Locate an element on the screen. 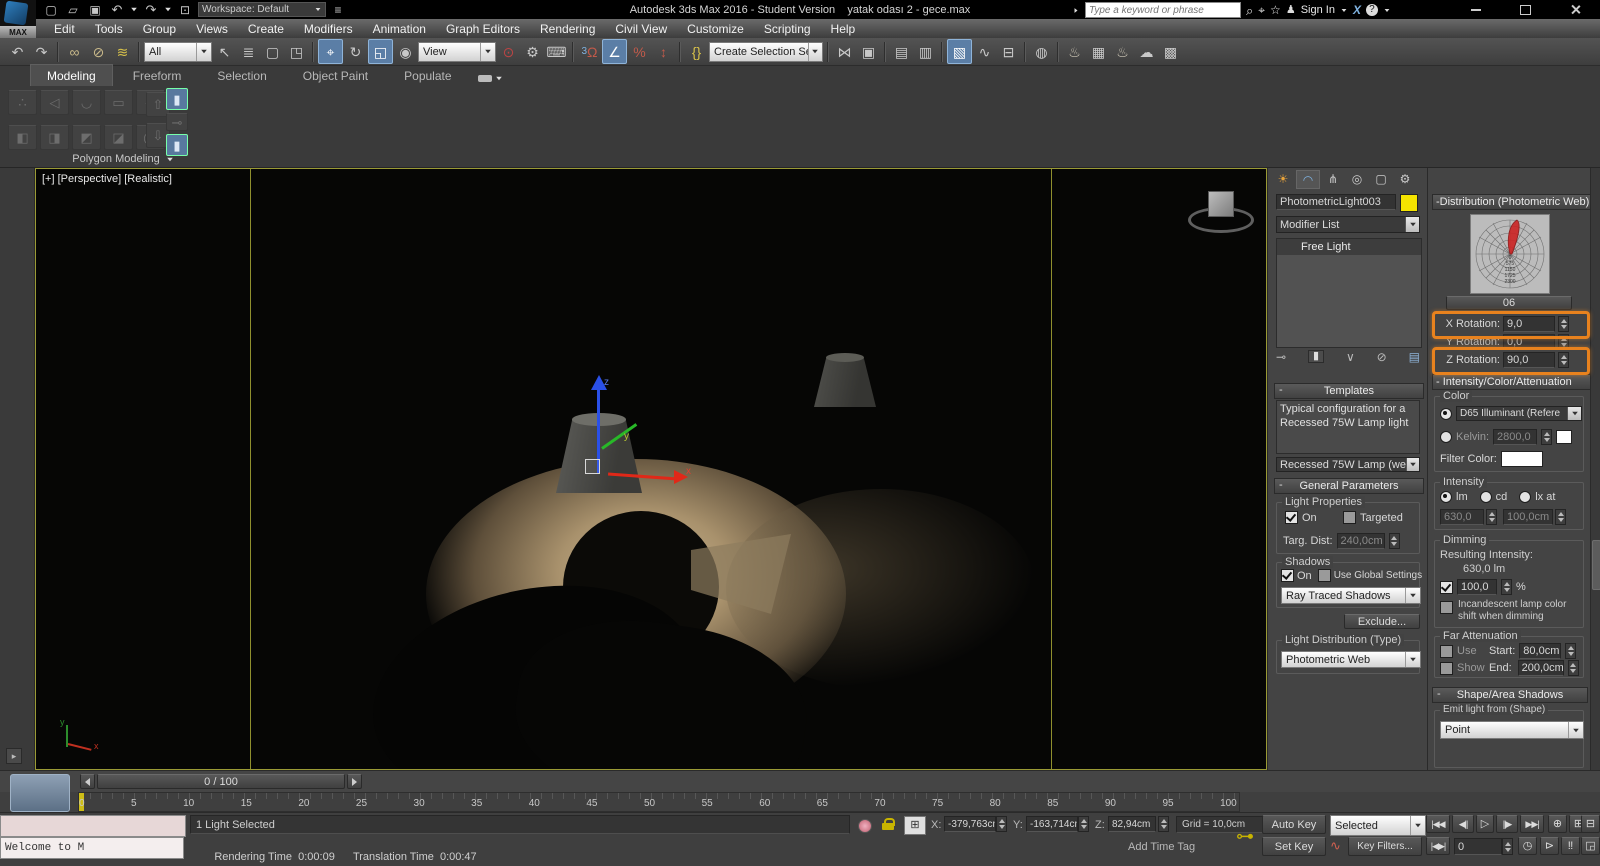  kelvin-radio is located at coordinates (1446, 437).